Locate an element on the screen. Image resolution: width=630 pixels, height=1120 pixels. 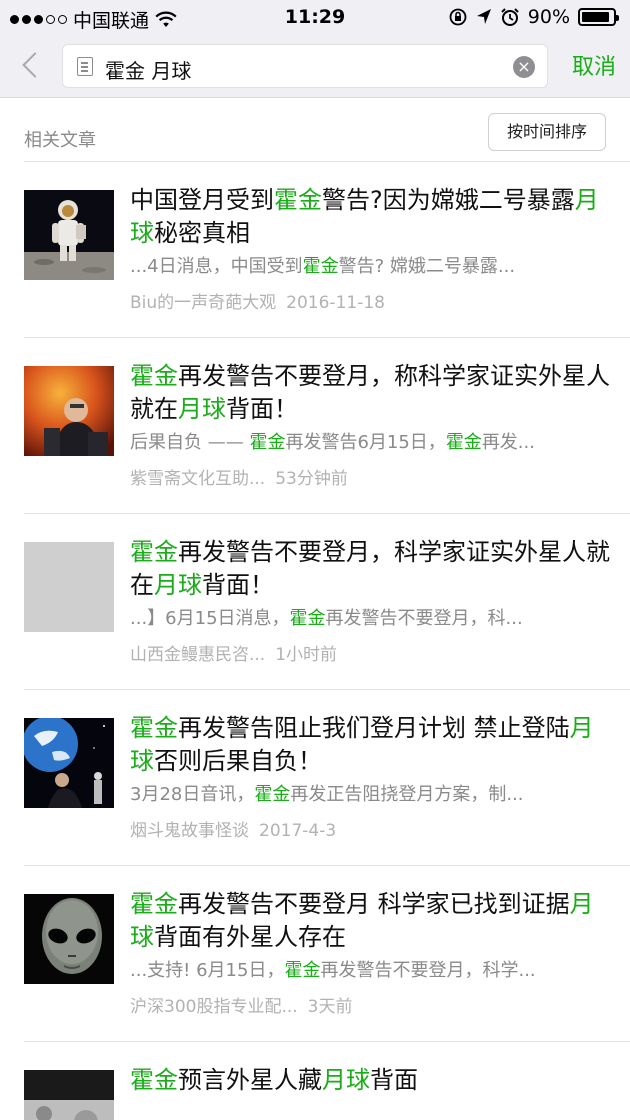
result-source: 烟斗鬼故事怪谈 is located at coordinates (189, 831).